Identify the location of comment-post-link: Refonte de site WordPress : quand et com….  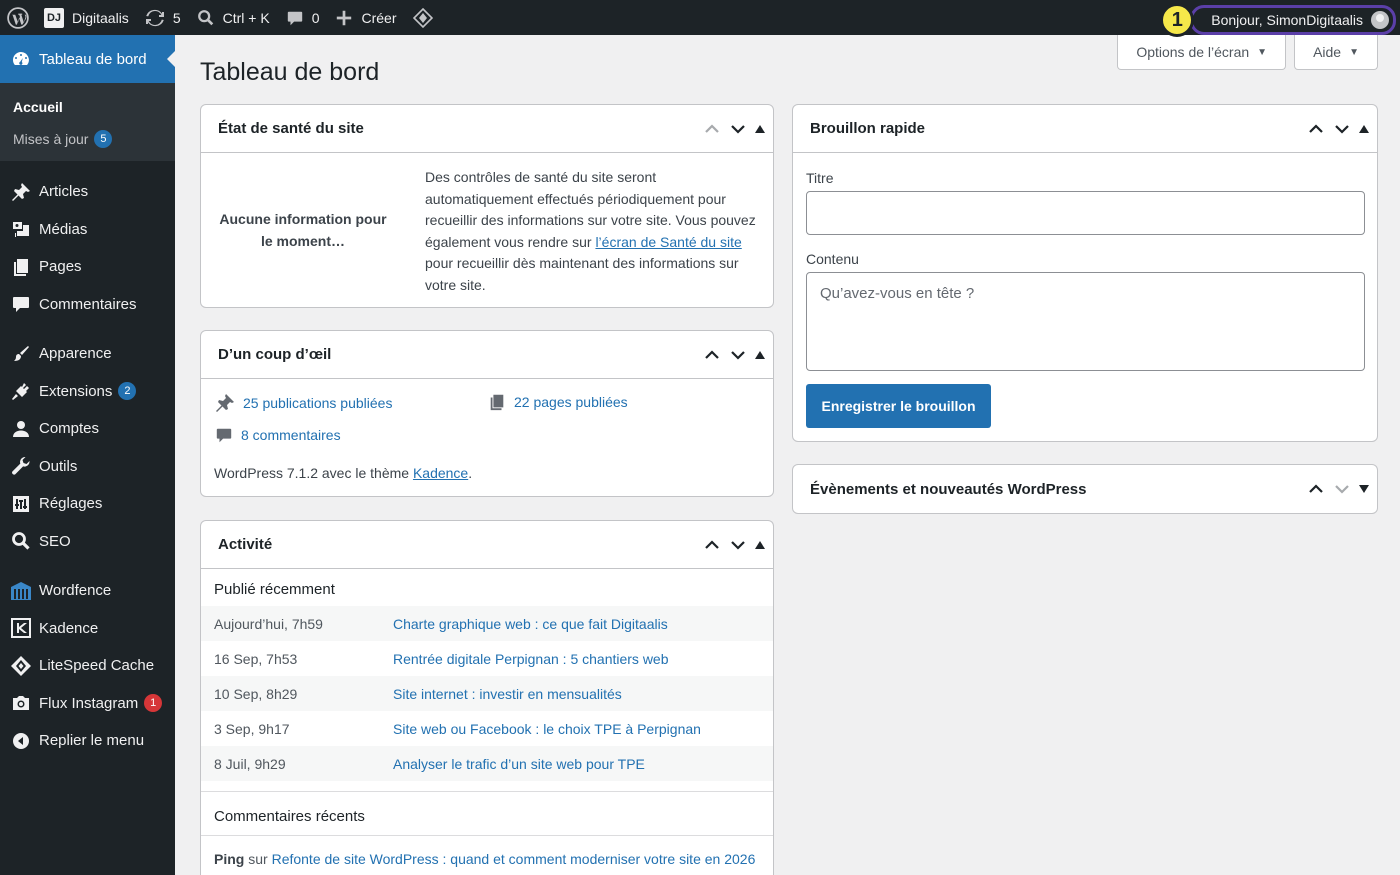
(514, 859).